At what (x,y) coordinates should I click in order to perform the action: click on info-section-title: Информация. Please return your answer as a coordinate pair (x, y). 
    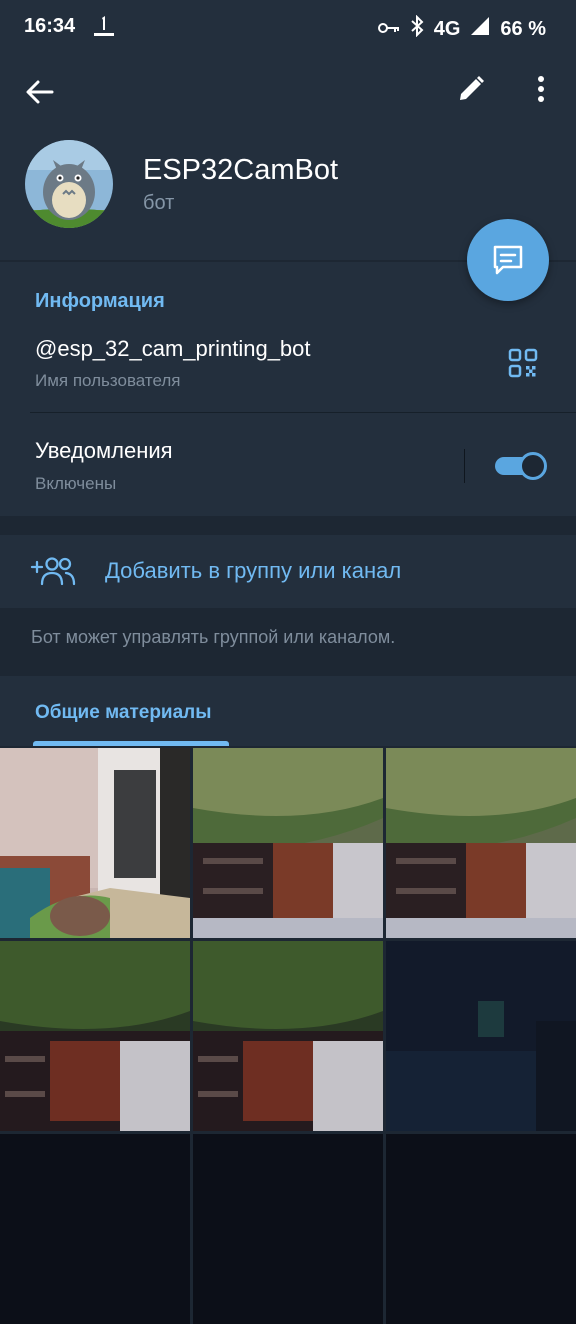
    Looking at the image, I should click on (100, 301).